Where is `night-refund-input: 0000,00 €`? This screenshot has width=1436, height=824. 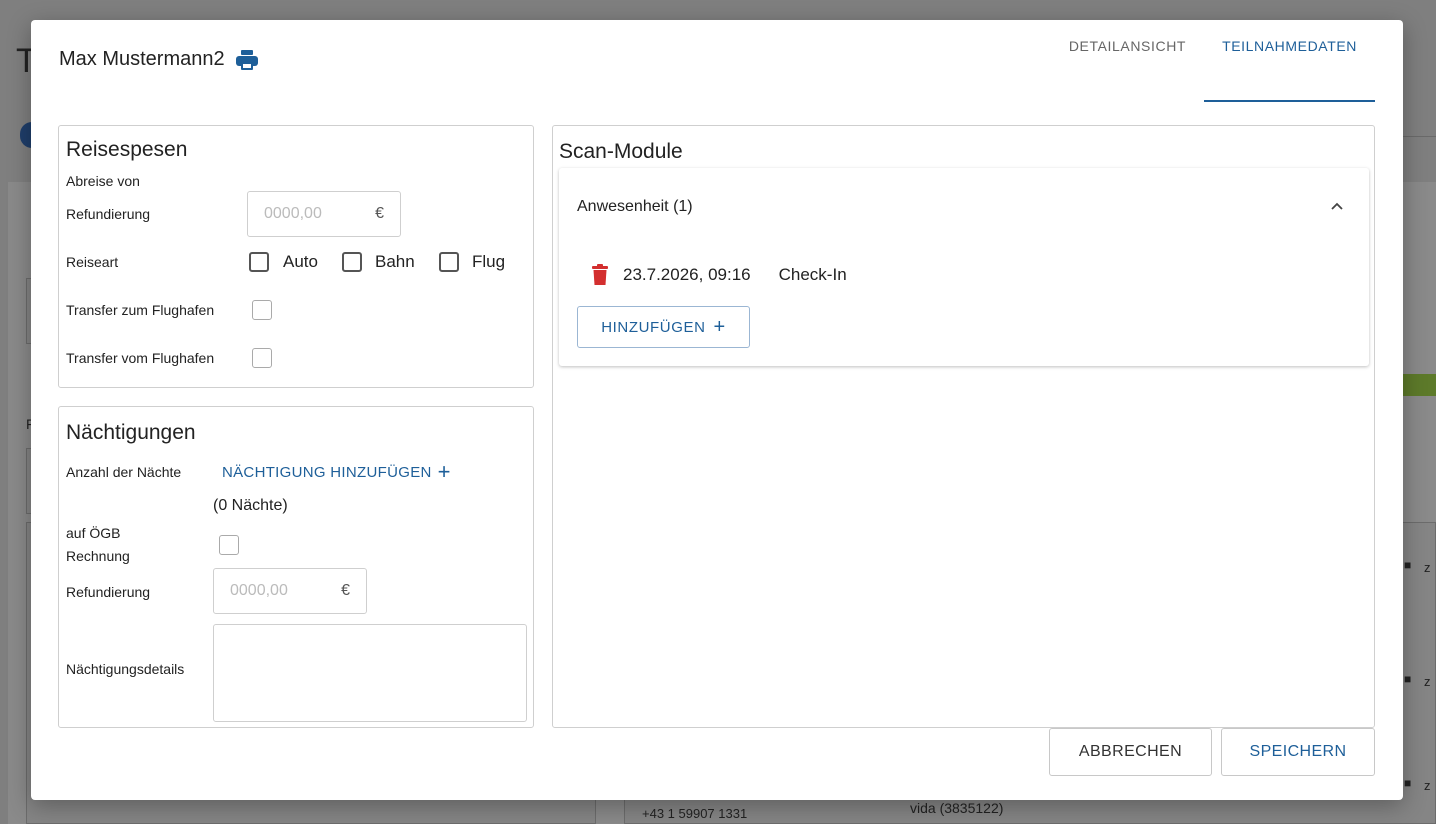 night-refund-input: 0000,00 € is located at coordinates (290, 591).